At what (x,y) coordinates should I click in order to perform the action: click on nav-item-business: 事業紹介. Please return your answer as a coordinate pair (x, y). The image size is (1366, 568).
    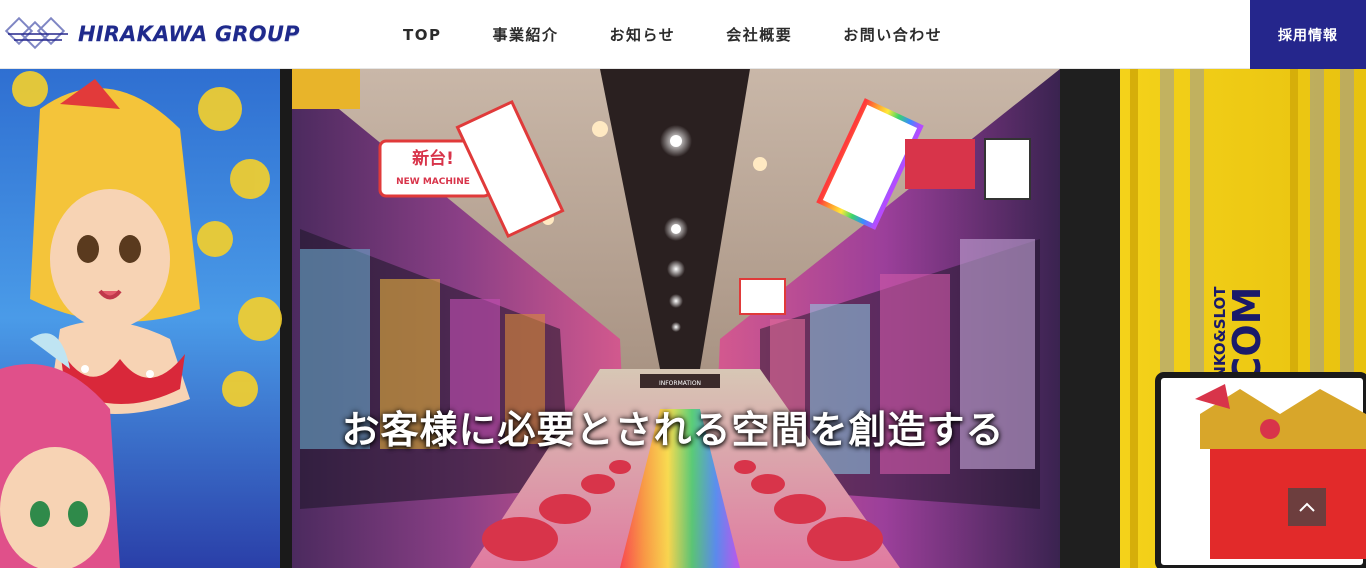
    Looking at the image, I should click on (525, 34).